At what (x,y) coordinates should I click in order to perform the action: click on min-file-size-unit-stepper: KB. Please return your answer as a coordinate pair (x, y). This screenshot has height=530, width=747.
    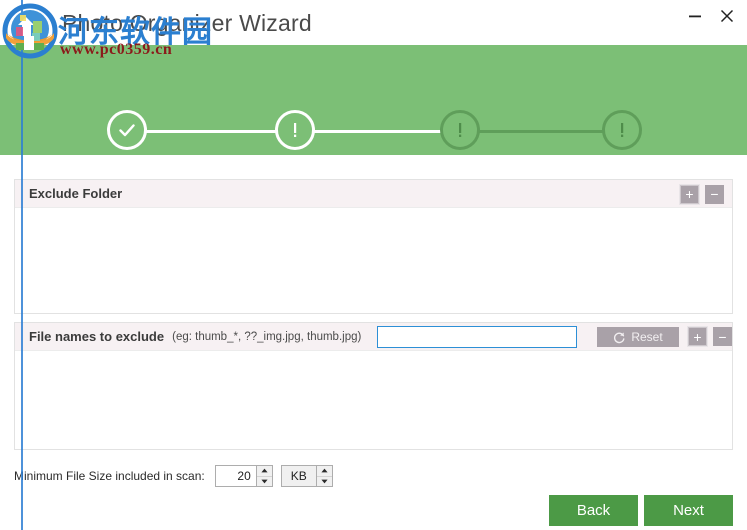
    Looking at the image, I should click on (306, 476).